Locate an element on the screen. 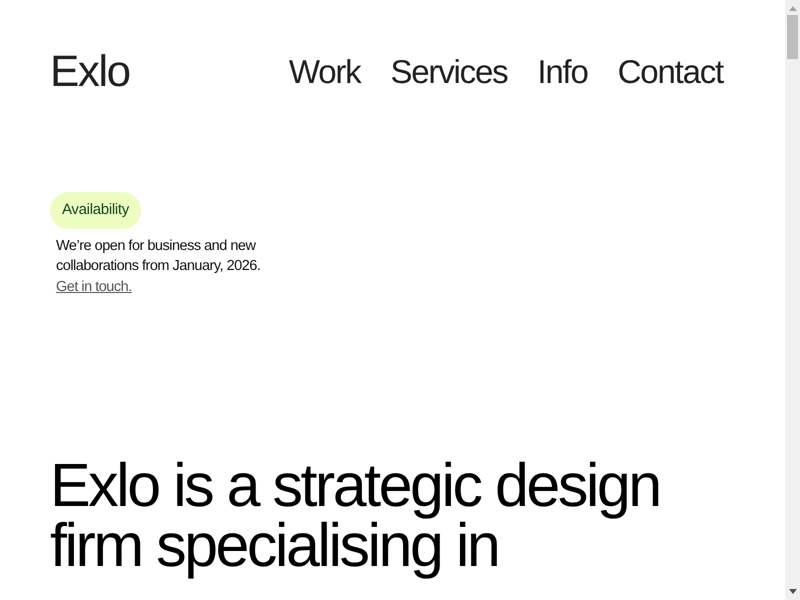 This screenshot has width=800, height=600. nav-link: Info is located at coordinates (562, 72).